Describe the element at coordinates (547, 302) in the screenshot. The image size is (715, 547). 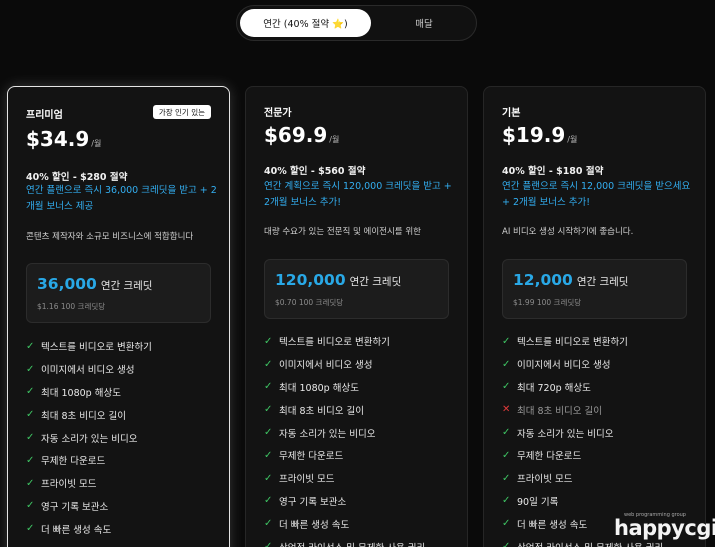
I see `credits-price-per-100: $1.99 100 크레딧당` at that location.